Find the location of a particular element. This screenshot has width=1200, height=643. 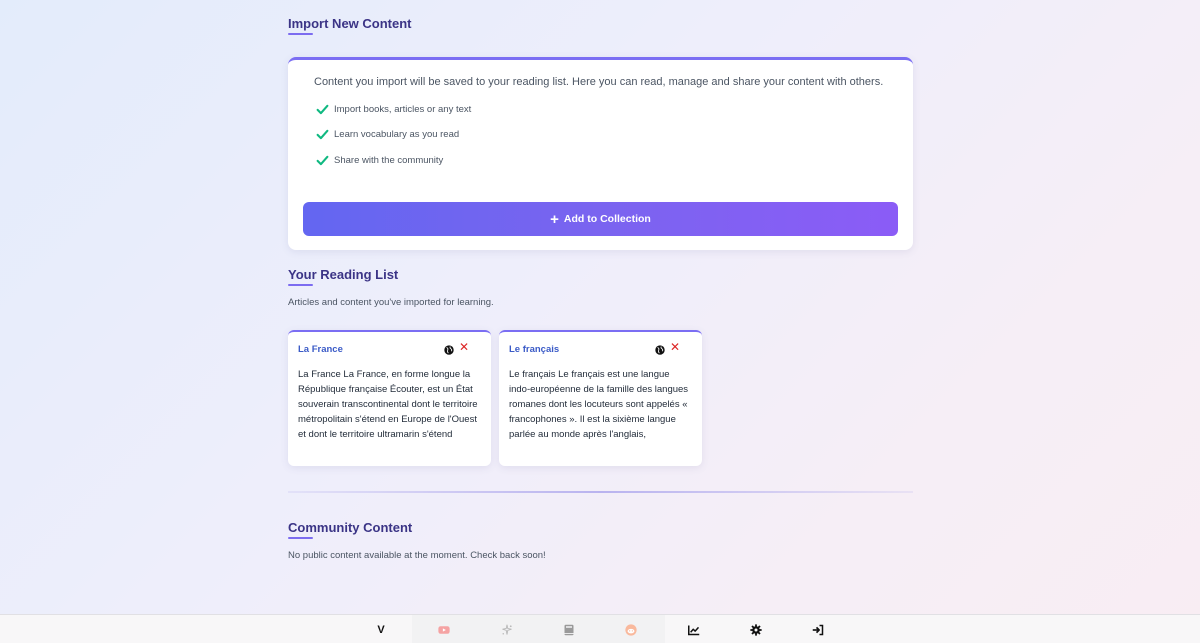

chart-line-icon is located at coordinates (694, 630).